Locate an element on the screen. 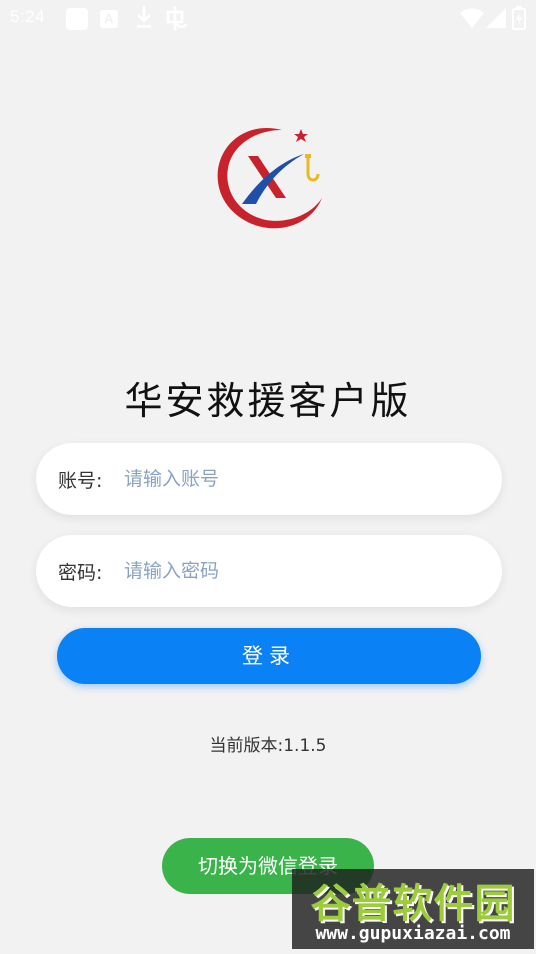  account-input is located at coordinates (304, 479).